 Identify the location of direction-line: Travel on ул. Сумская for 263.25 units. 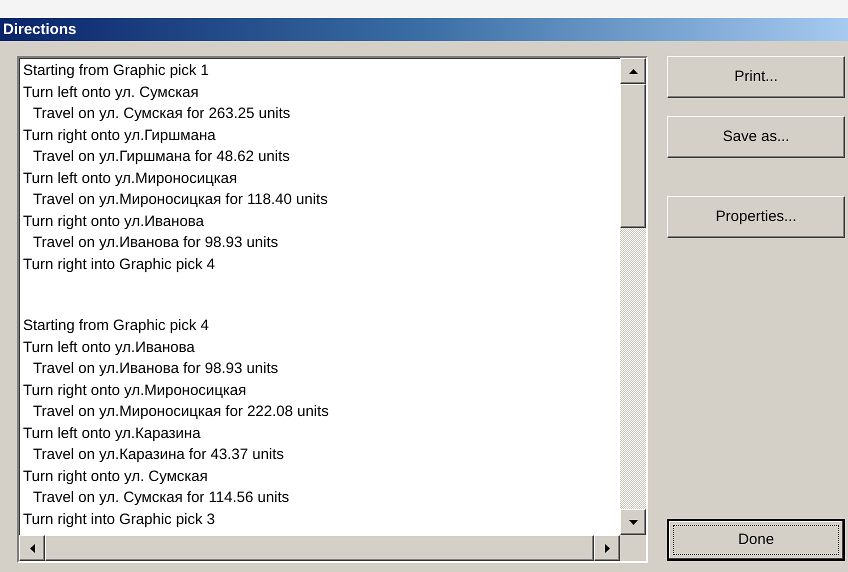
(161, 114).